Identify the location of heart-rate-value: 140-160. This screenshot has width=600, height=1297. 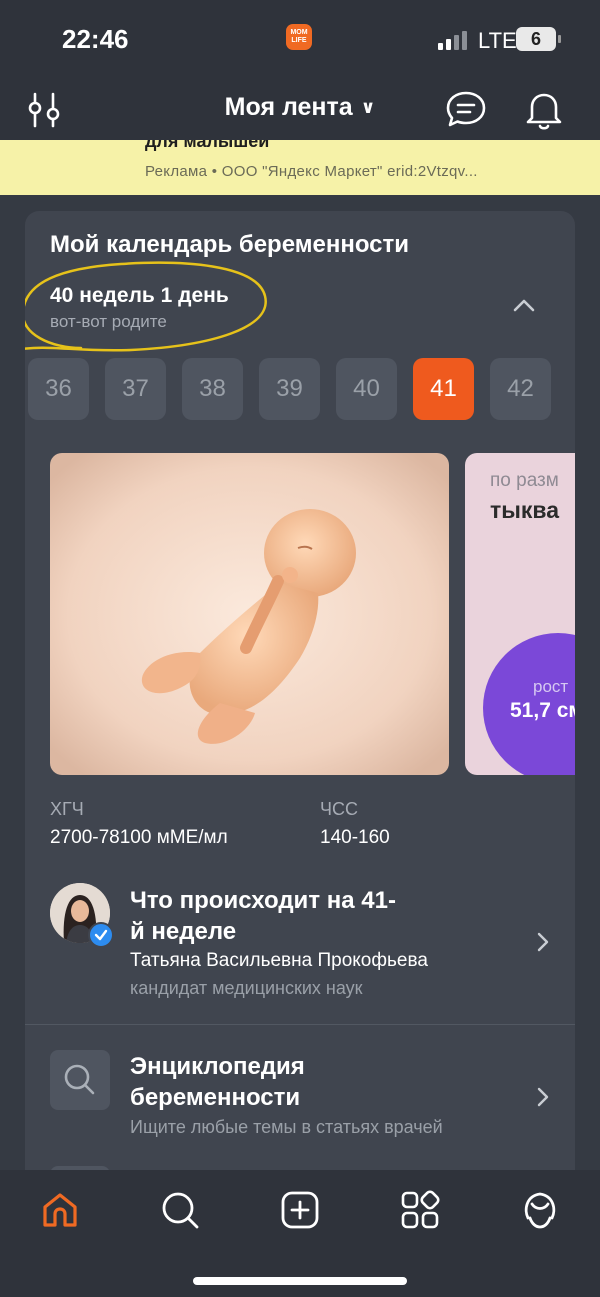
(355, 837).